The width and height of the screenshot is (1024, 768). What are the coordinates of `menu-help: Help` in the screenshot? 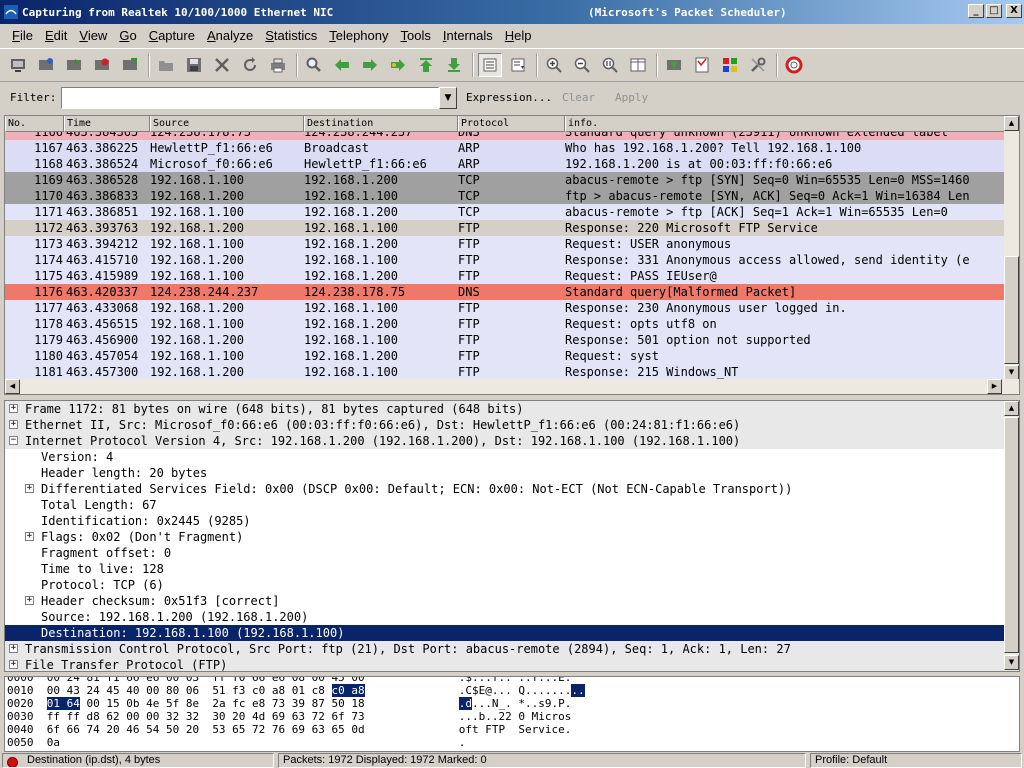 It's located at (518, 35).